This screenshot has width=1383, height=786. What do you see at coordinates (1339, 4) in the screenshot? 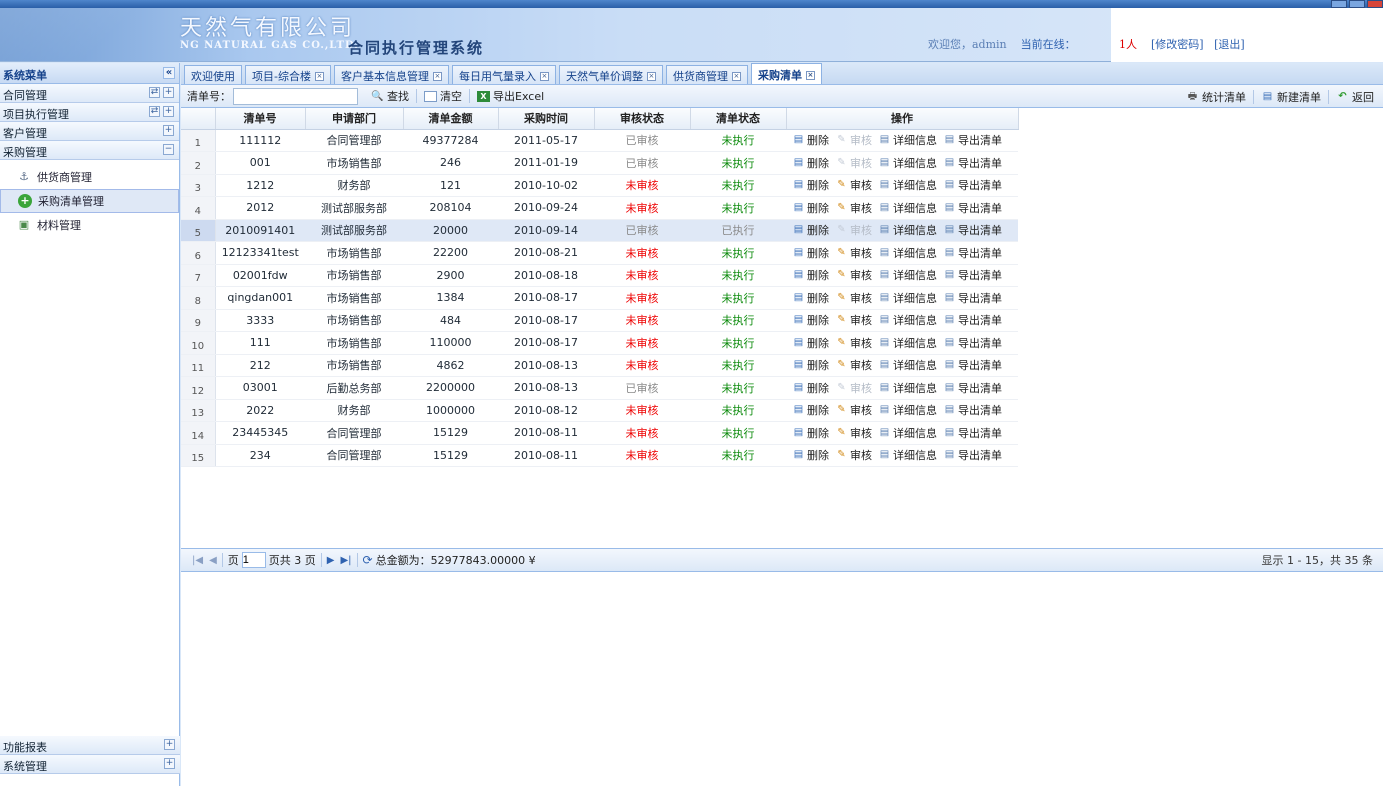
I see `minimize-icon` at bounding box center [1339, 4].